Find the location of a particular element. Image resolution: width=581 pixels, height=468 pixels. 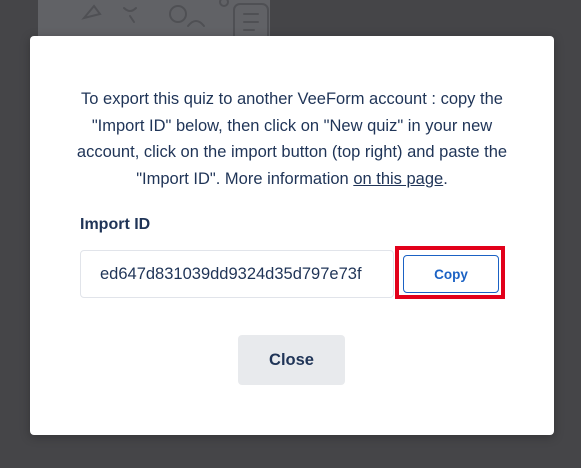

more-information-link: on this page is located at coordinates (398, 179).